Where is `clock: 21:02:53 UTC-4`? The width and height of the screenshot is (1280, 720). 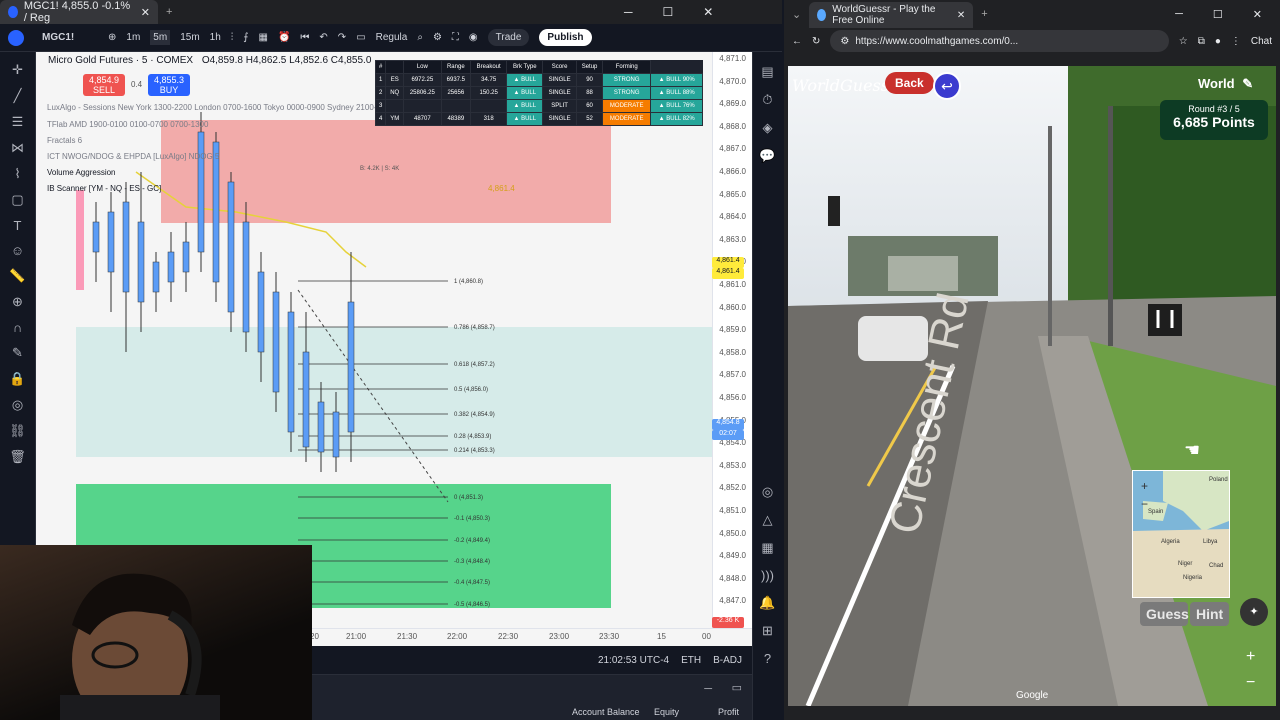
clock: 21:02:53 UTC-4 is located at coordinates (633, 660).